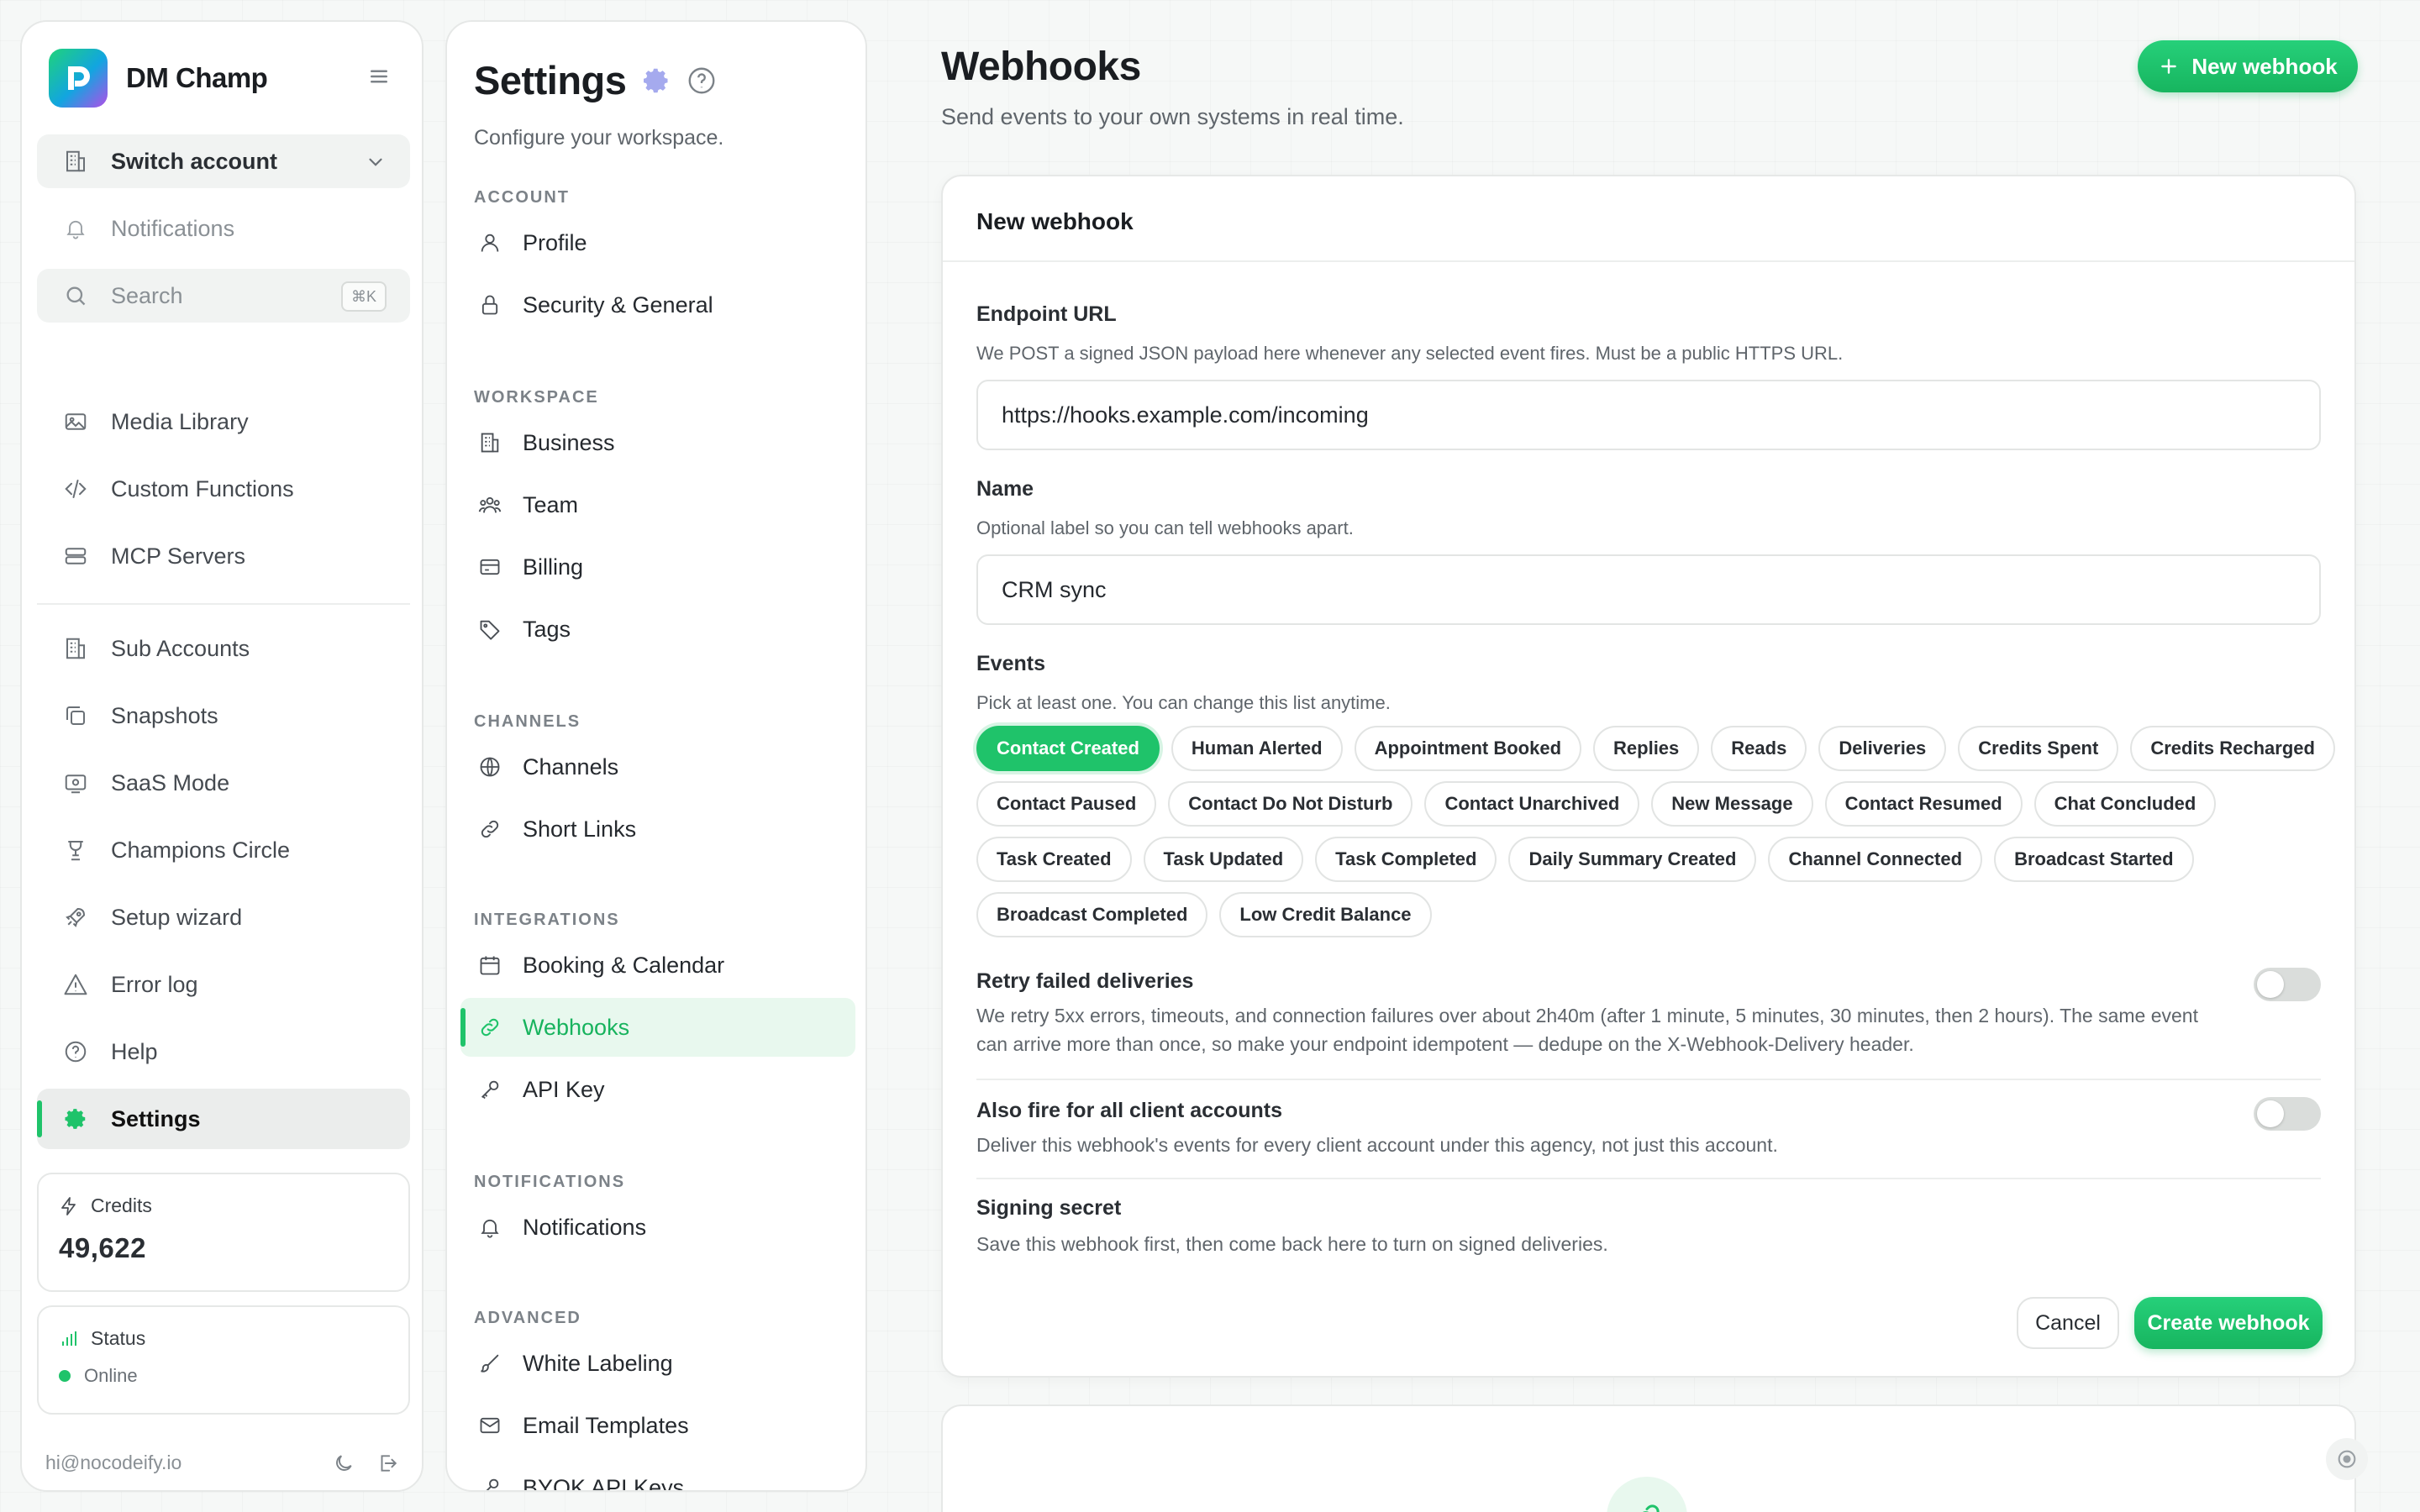 Image resolution: width=2420 pixels, height=1512 pixels. What do you see at coordinates (75, 422) in the screenshot?
I see `image-icon` at bounding box center [75, 422].